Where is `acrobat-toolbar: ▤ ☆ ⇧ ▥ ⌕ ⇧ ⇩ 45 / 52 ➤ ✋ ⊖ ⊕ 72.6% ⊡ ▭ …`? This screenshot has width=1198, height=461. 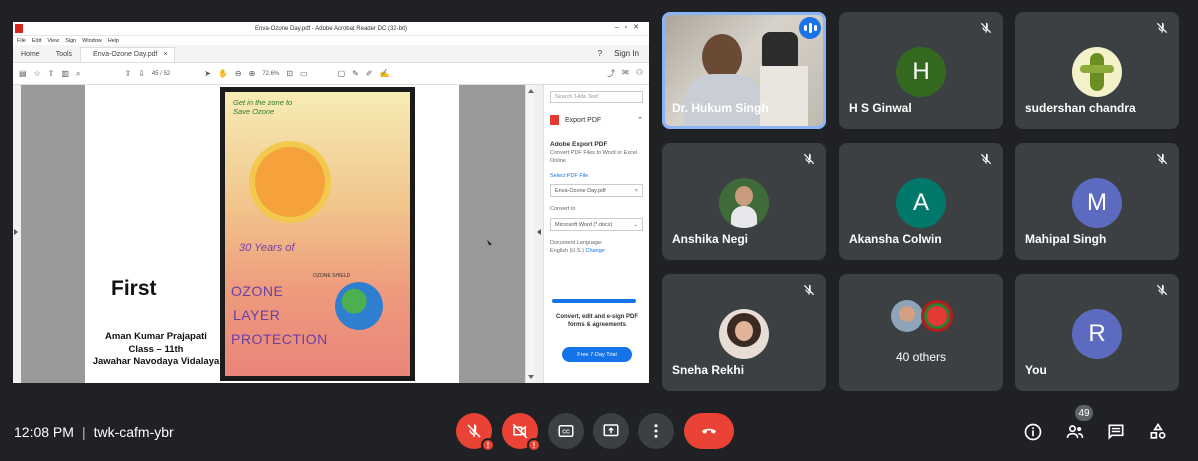 acrobat-toolbar: ▤ ☆ ⇧ ▥ ⌕ ⇧ ⇩ 45 / 52 ➤ ✋ ⊖ ⊕ 72.6% ⊡ ▭ … is located at coordinates (331, 74).